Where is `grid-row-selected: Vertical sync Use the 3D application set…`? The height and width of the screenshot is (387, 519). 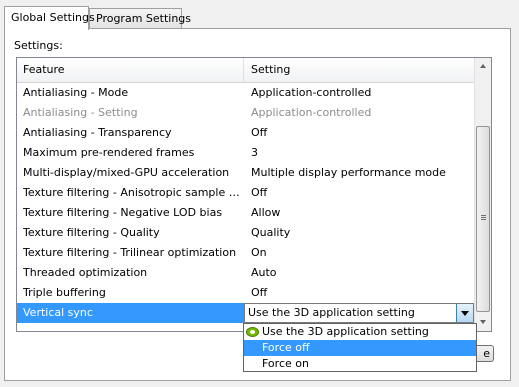 grid-row-selected: Vertical sync Use the 3D application set… is located at coordinates (245, 313).